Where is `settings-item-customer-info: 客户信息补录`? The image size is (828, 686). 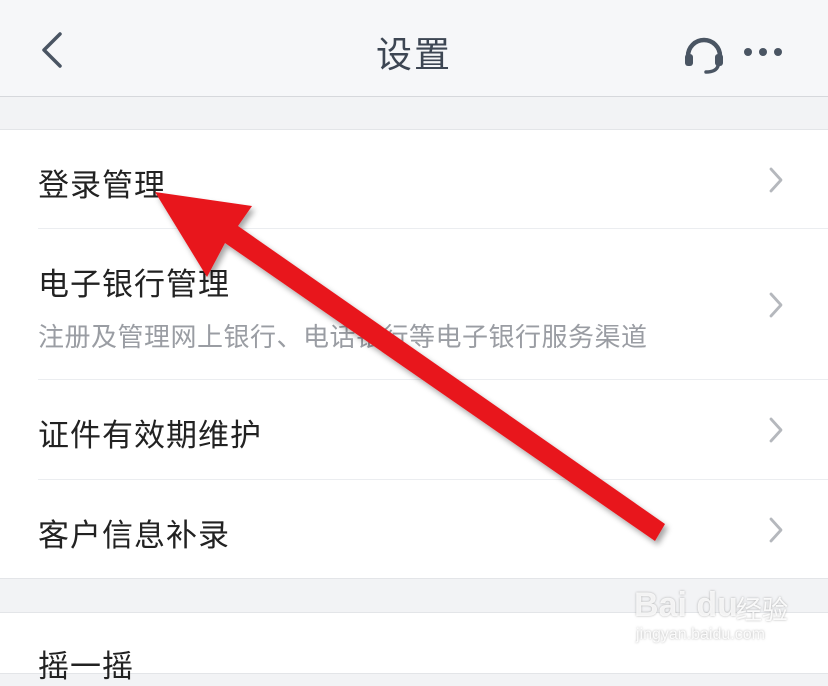 settings-item-customer-info: 客户信息补录 is located at coordinates (414, 529).